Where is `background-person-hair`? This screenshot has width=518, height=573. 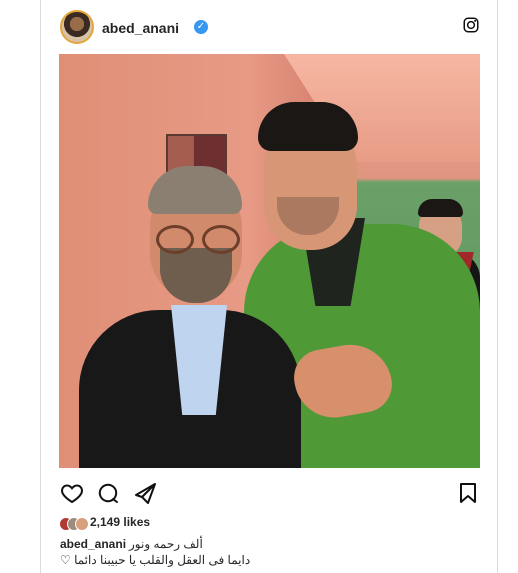 background-person-hair is located at coordinates (440, 208).